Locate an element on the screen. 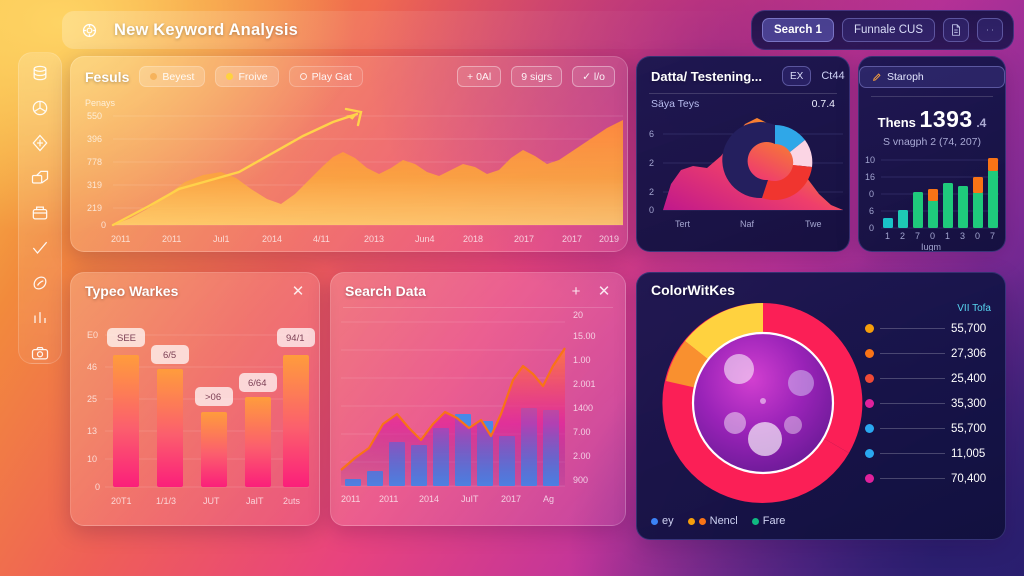 Image resolution: width=1024 pixels, height=576 pixels. svg-text: 2 is located at coordinates (651, 192).